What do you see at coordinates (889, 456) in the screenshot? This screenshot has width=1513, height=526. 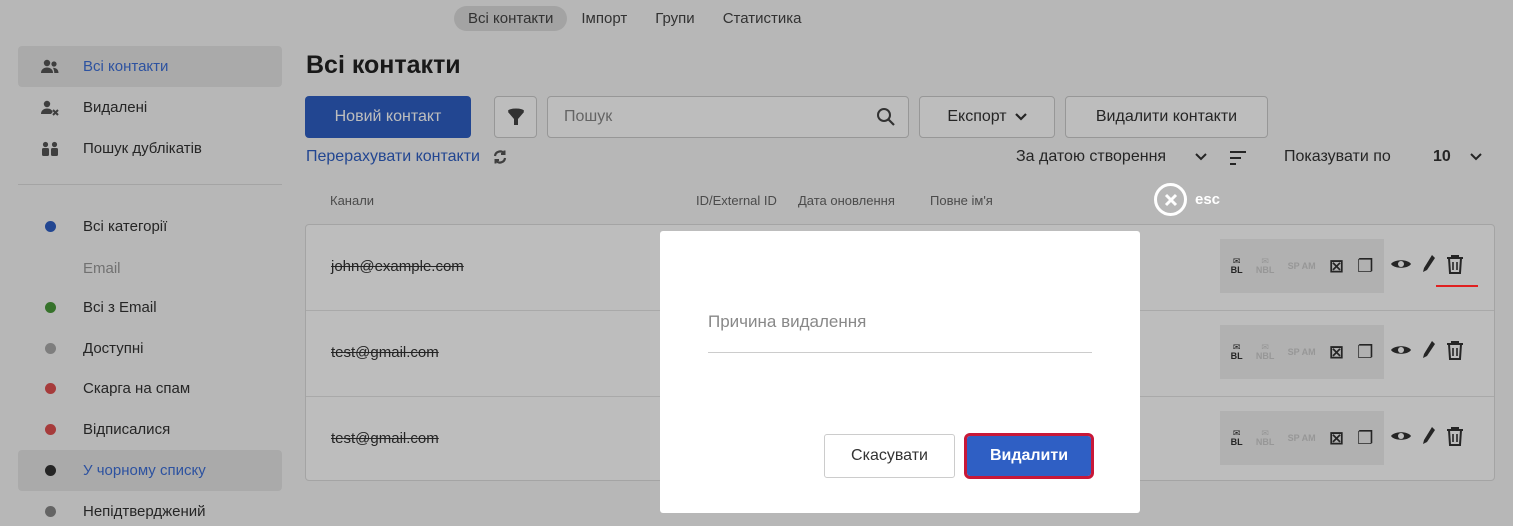 I see `cancel-button: Скасувати` at bounding box center [889, 456].